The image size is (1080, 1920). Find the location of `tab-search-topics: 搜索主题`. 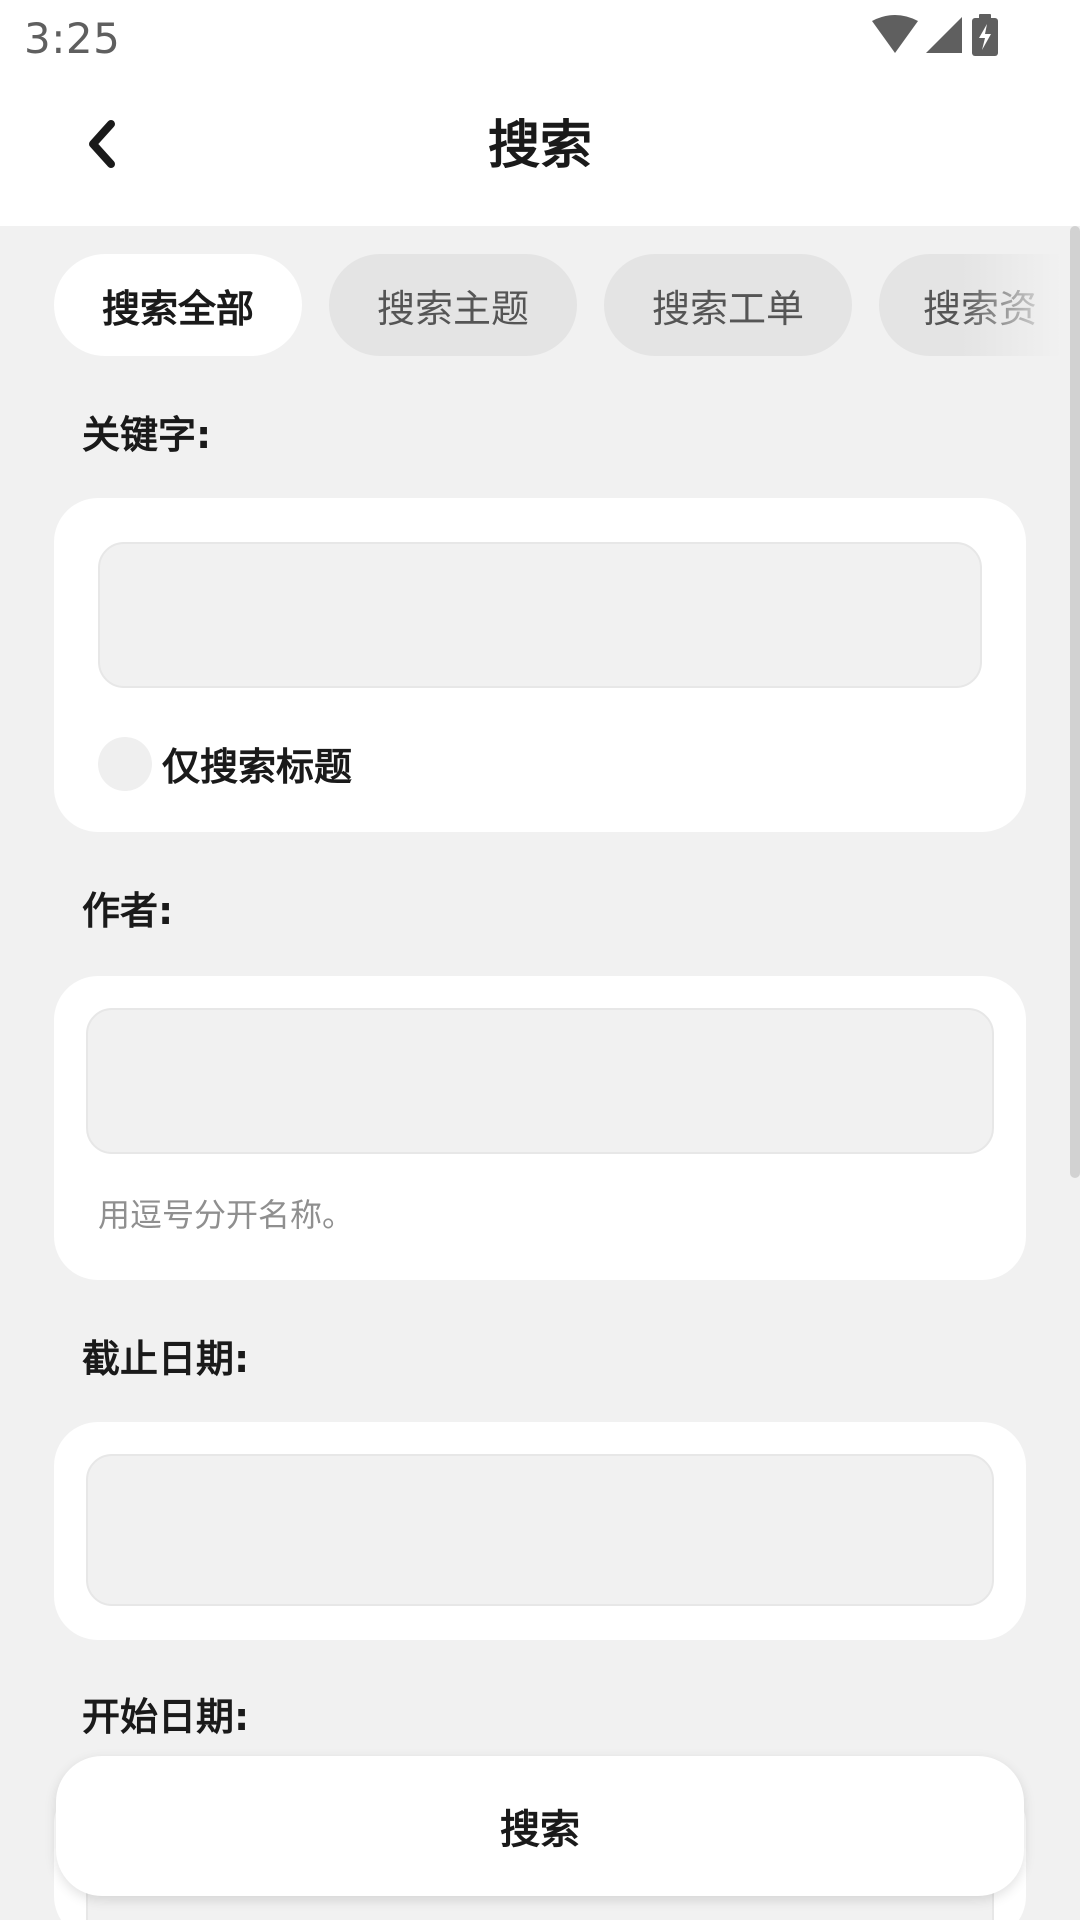

tab-search-topics: 搜索主题 is located at coordinates (453, 305).